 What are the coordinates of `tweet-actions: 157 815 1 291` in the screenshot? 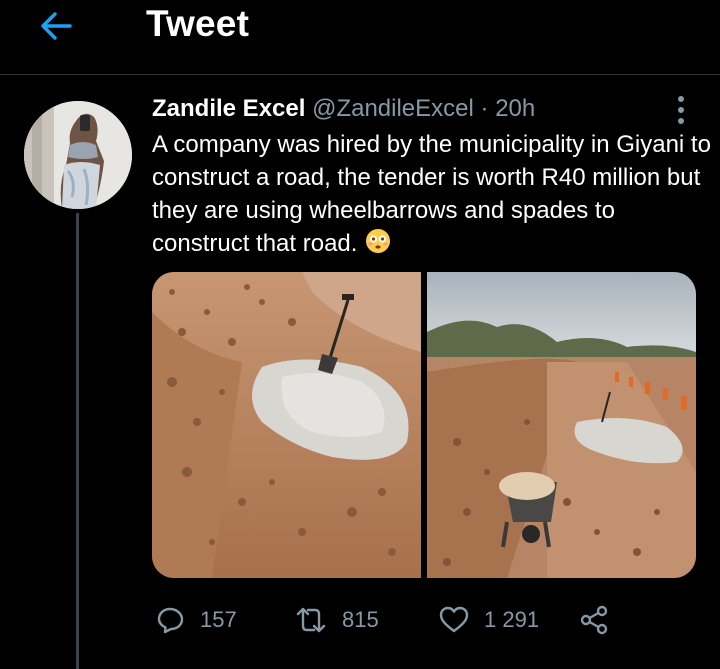 It's located at (412, 620).